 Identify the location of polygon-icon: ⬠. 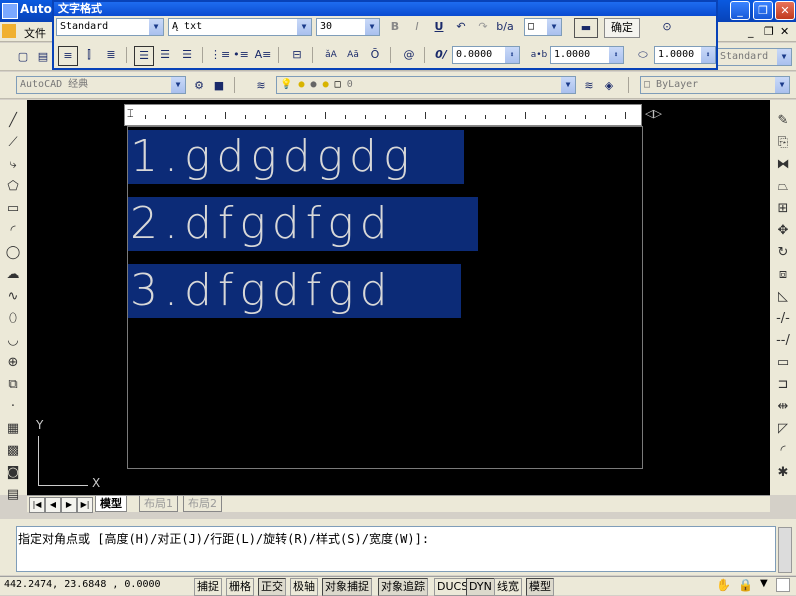
(13, 187).